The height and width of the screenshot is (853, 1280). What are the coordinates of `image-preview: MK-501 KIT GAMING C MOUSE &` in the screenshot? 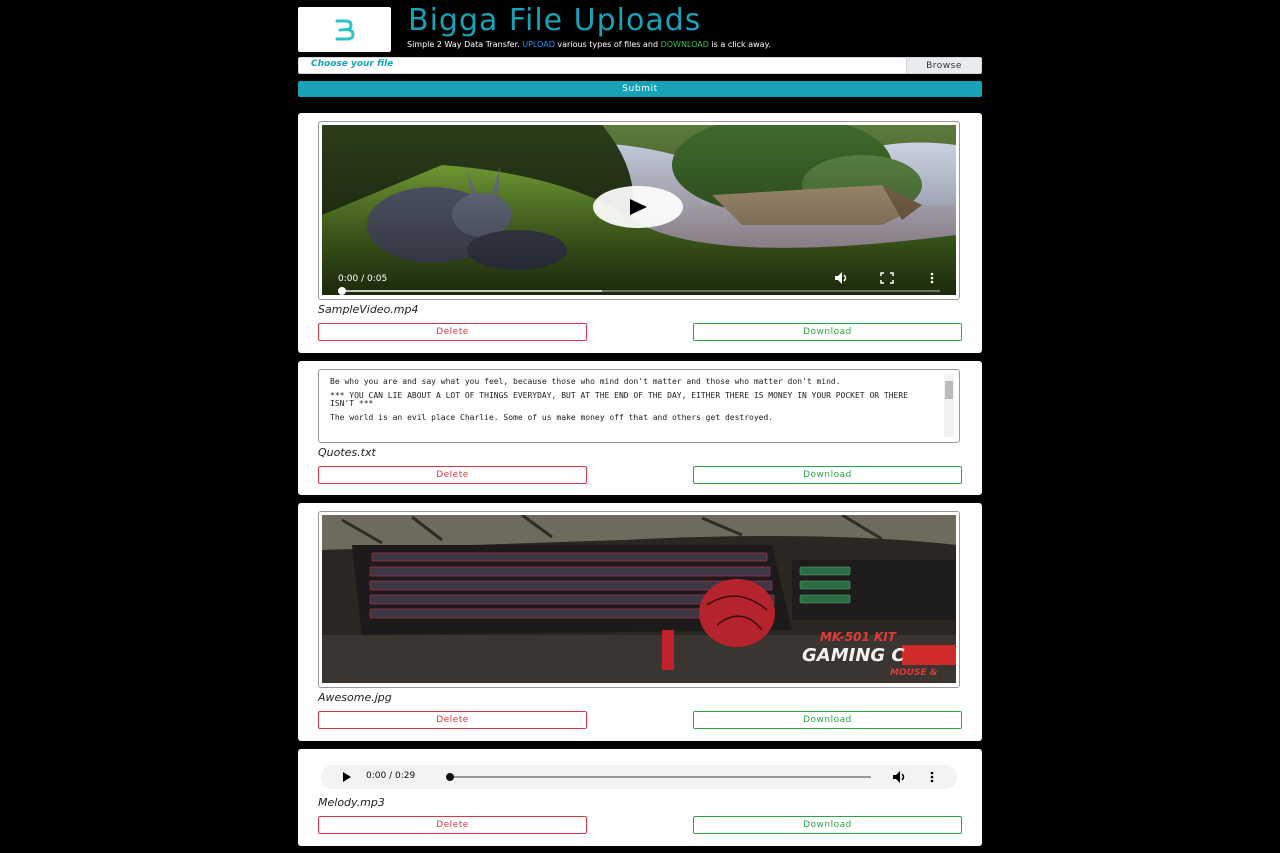 It's located at (639, 599).